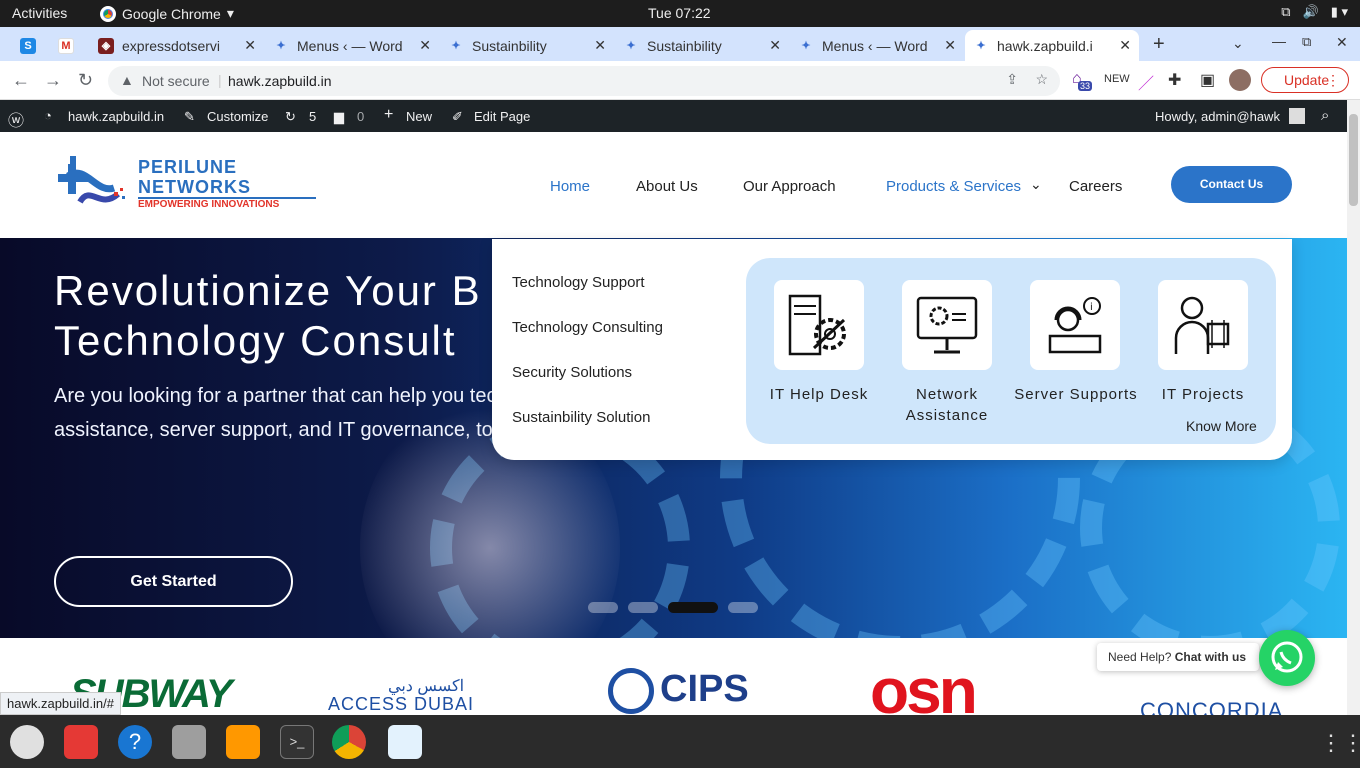 This screenshot has height=768, width=1360. I want to click on side-panel-icon: ▣, so click(1207, 80).